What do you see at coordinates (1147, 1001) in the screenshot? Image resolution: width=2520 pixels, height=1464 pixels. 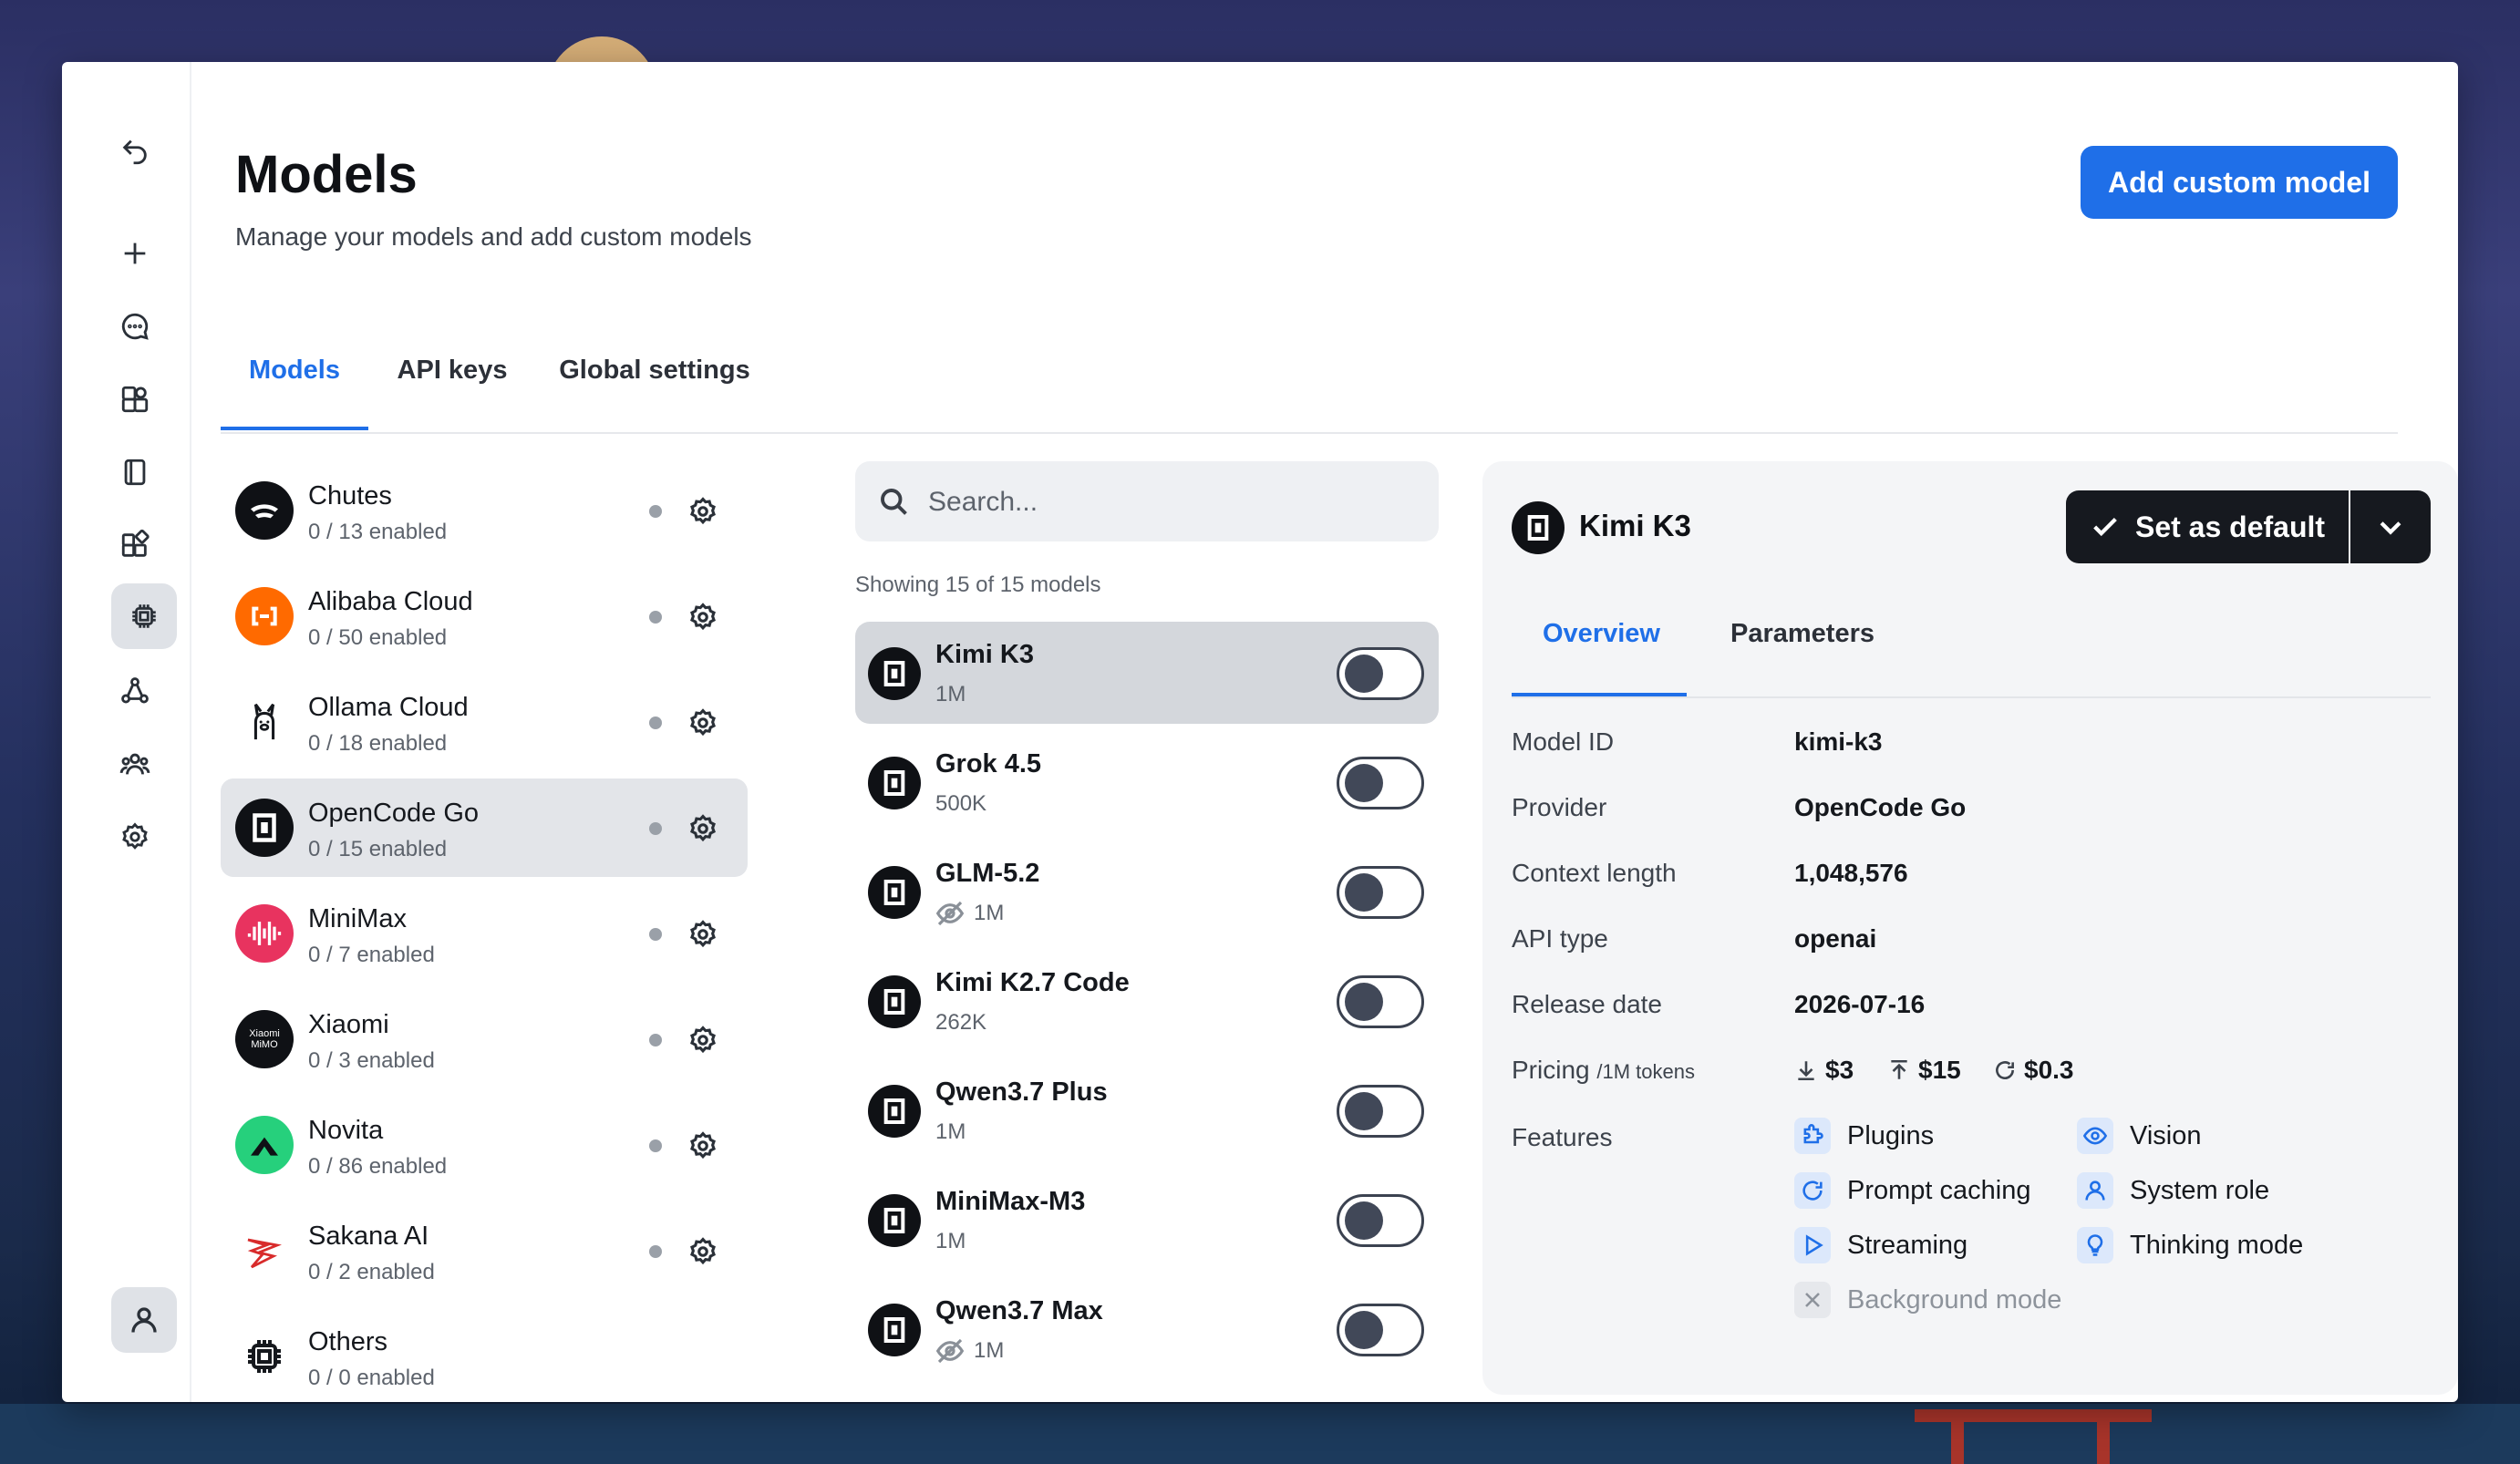 I see `model-row-kimi-k2-7-code: Kimi K2.7 Code 262K` at bounding box center [1147, 1001].